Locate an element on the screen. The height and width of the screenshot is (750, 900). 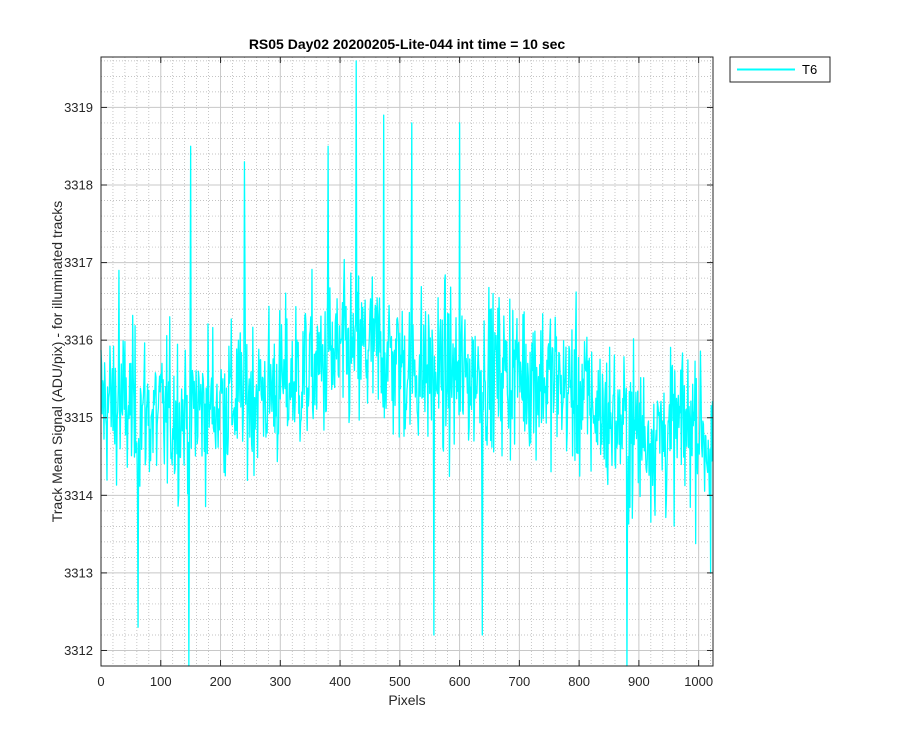
y-tick-label: 3316 is located at coordinates (78, 340).